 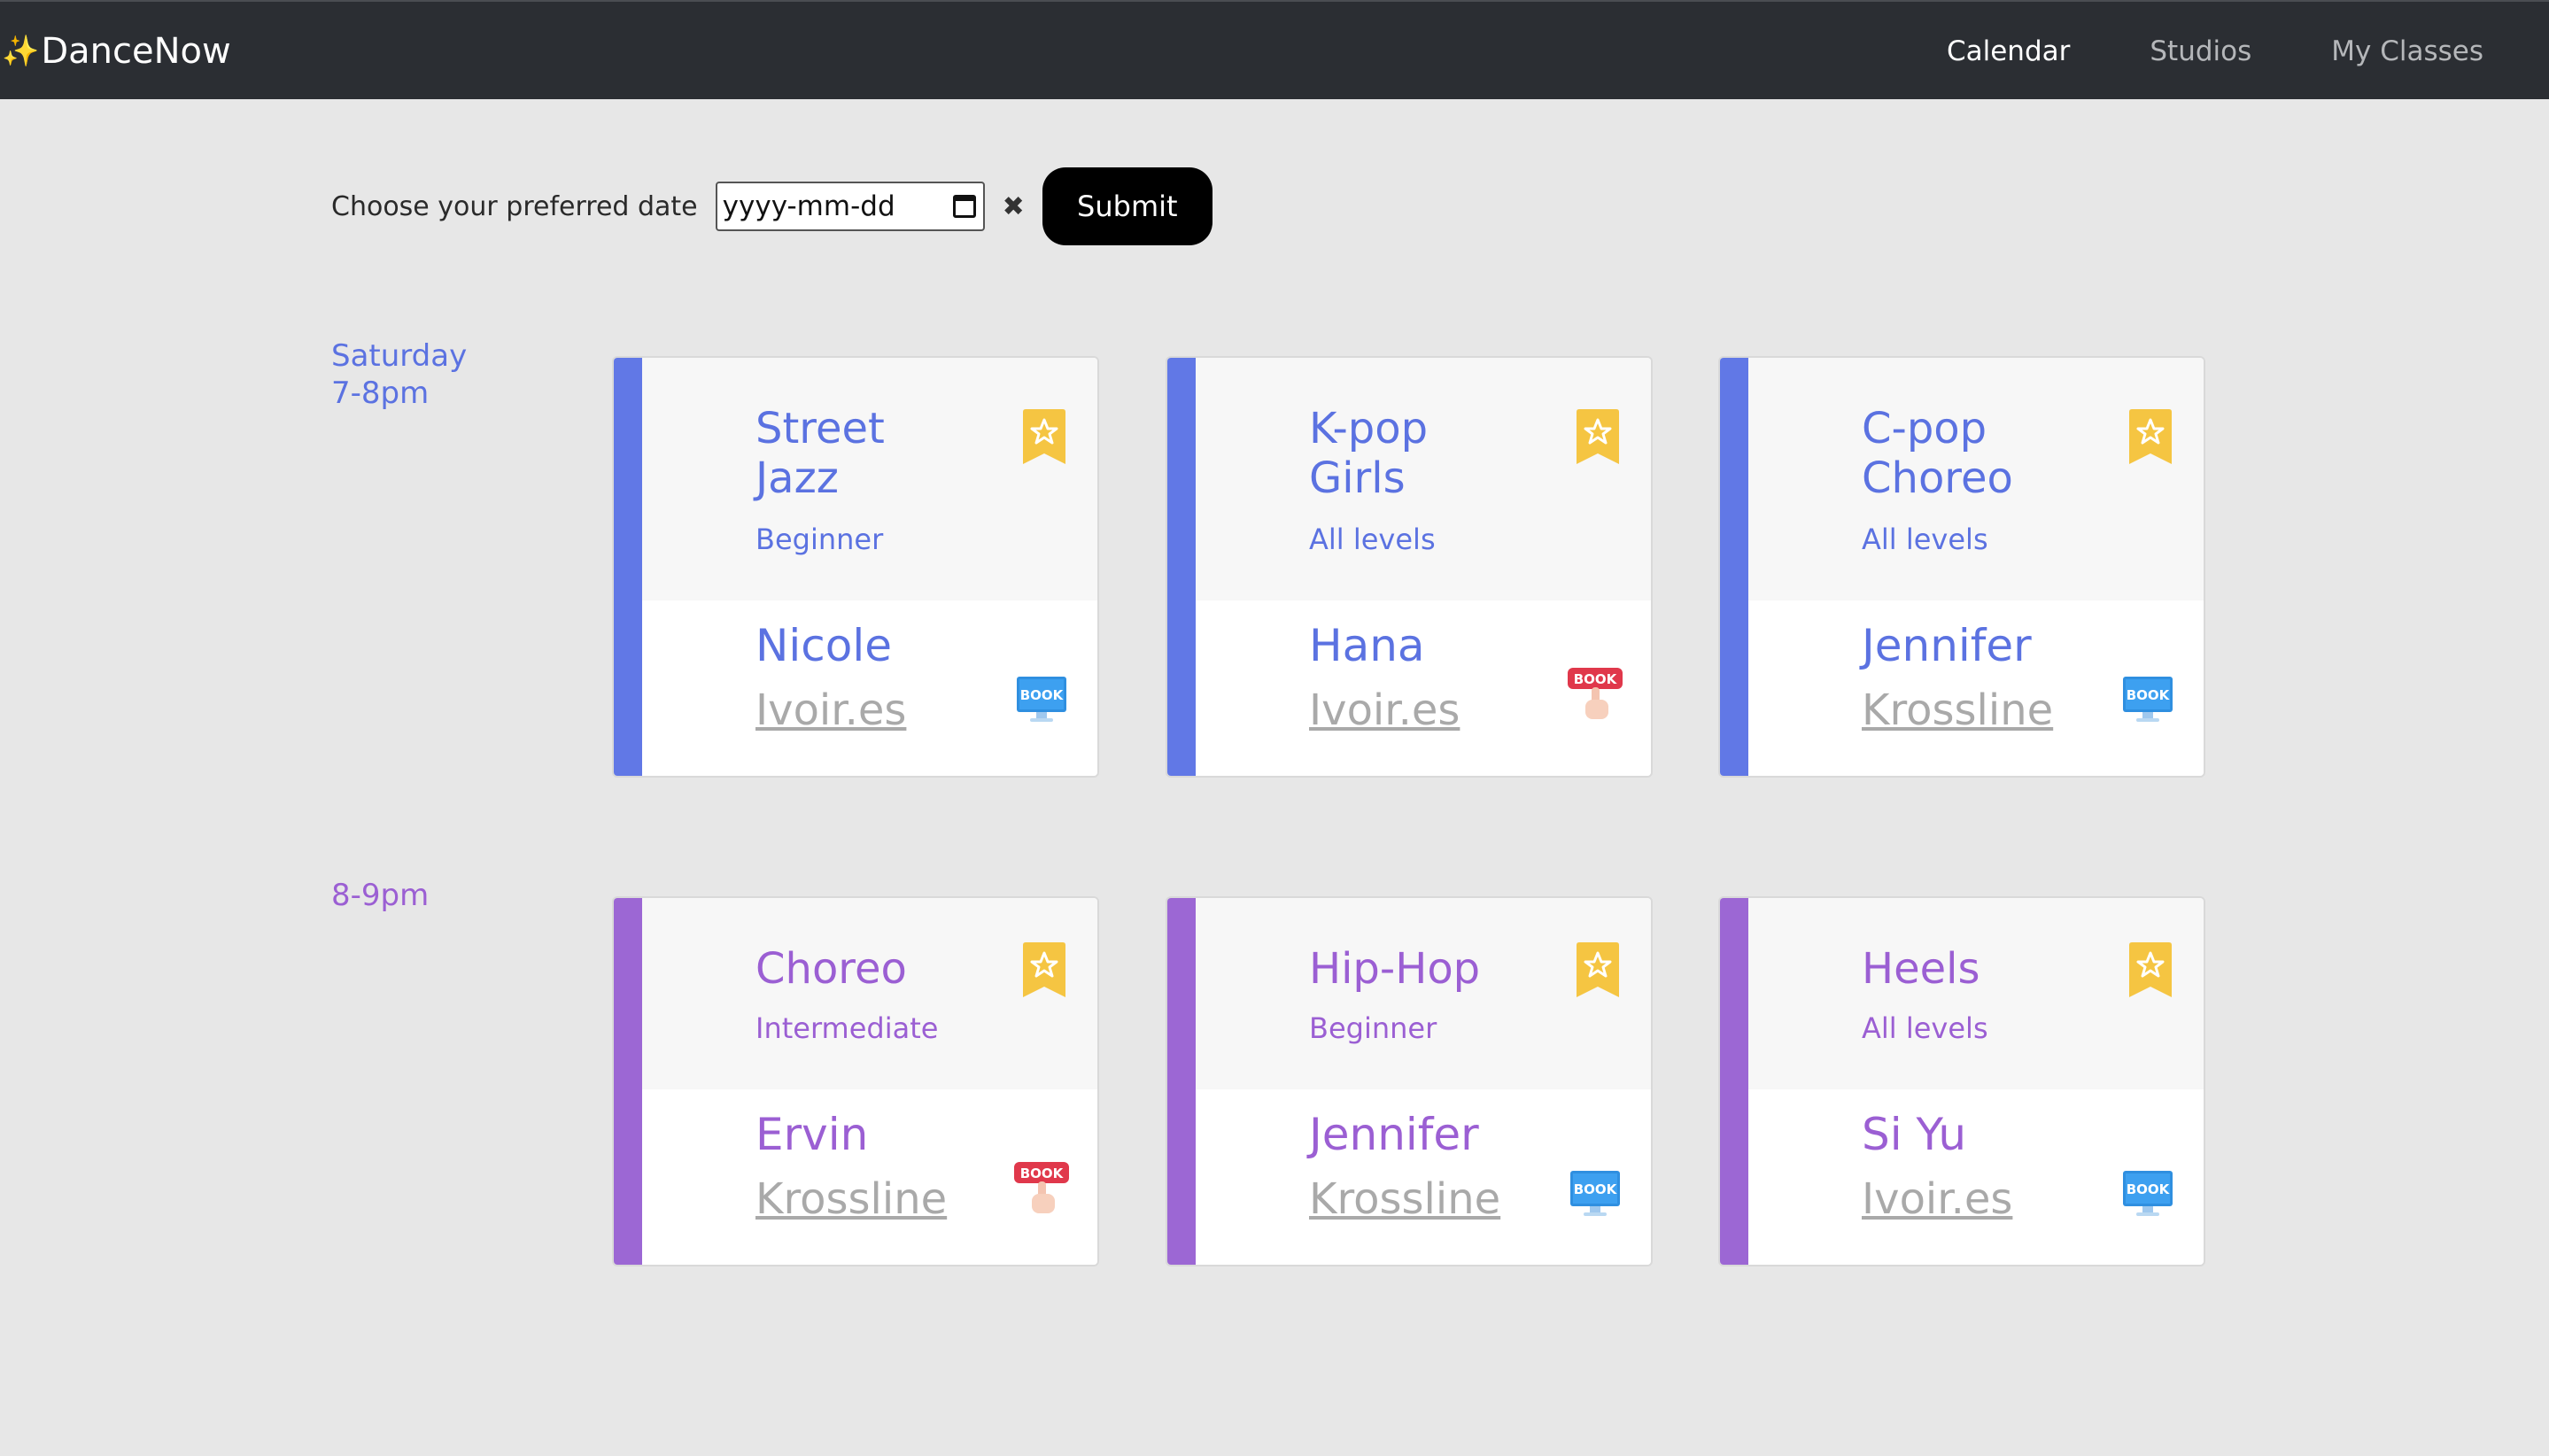 What do you see at coordinates (1127, 206) in the screenshot?
I see `submit-button: Submit` at bounding box center [1127, 206].